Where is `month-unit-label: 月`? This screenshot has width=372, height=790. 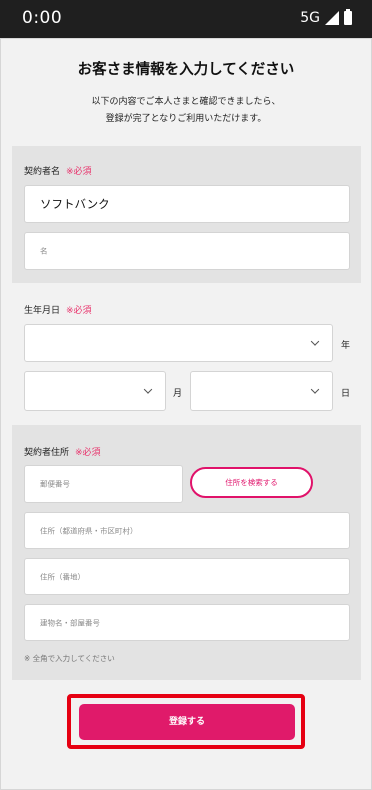
month-unit-label: 月 is located at coordinates (178, 394).